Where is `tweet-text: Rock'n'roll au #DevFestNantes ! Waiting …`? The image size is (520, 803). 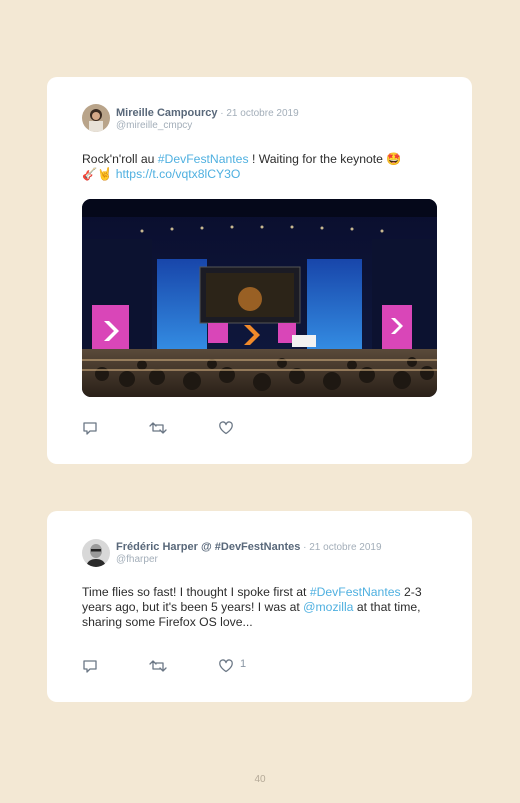 tweet-text: Rock'n'roll au #DevFestNantes ! Waiting … is located at coordinates (262, 167).